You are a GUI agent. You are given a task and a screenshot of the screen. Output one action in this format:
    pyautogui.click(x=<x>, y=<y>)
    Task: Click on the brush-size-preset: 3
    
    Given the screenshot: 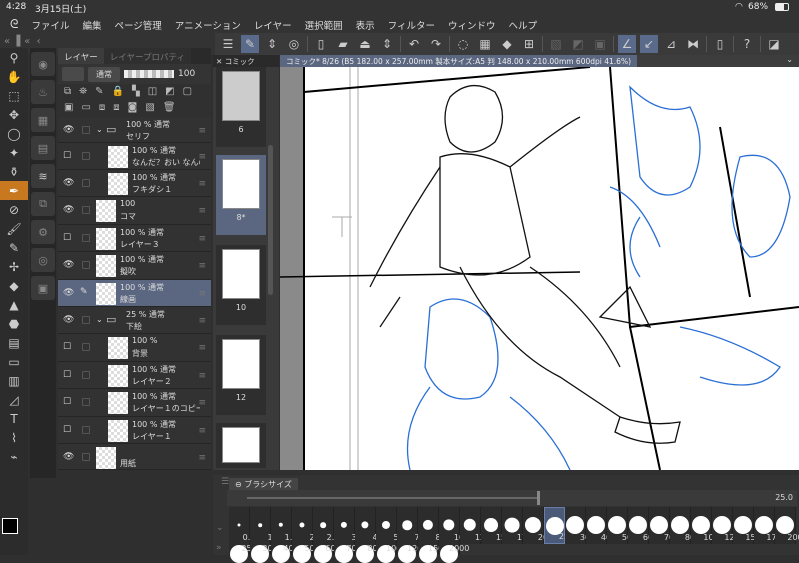 What is the action you would take?
    pyautogui.click(x=345, y=525)
    